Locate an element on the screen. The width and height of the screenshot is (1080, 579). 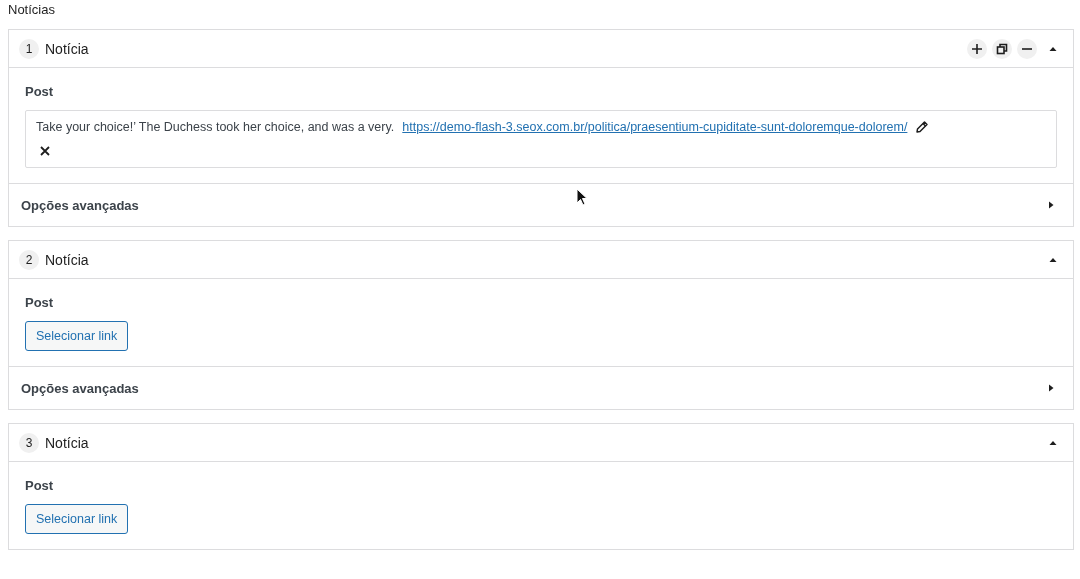
item-number: 3 is located at coordinates (29, 442).